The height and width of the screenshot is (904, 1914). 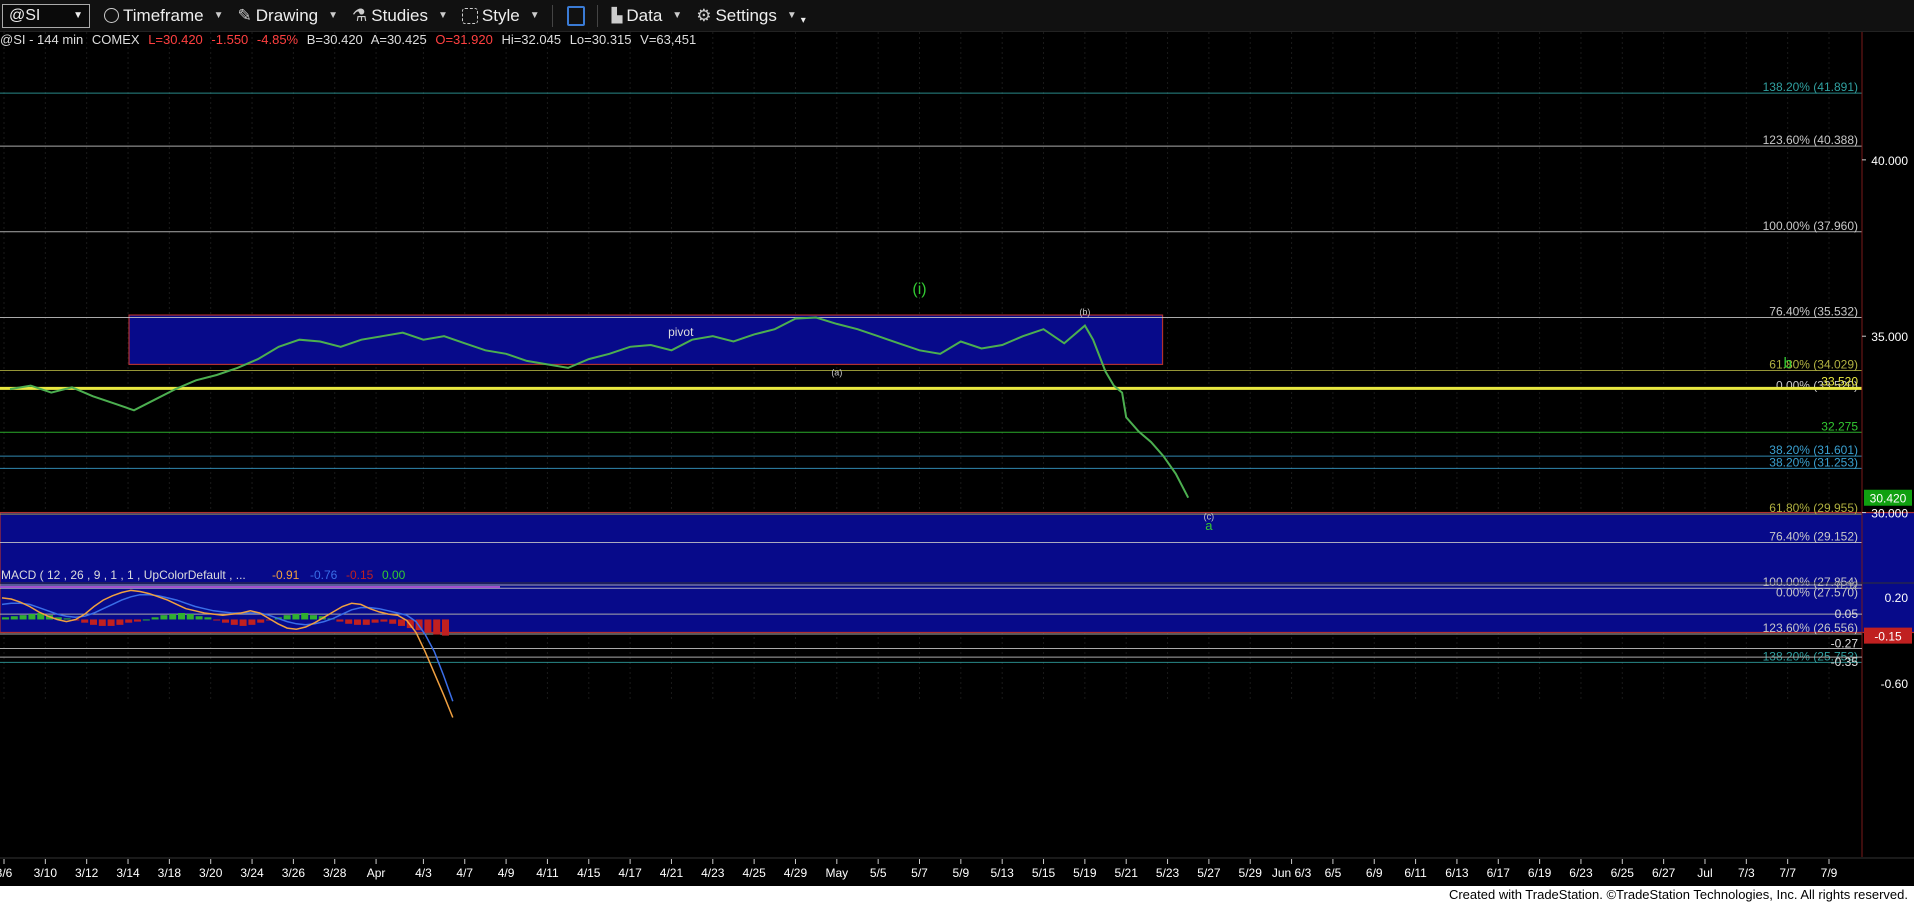 What do you see at coordinates (1813, 311) in the screenshot?
I see `fib-label: 76.40% (35.532)` at bounding box center [1813, 311].